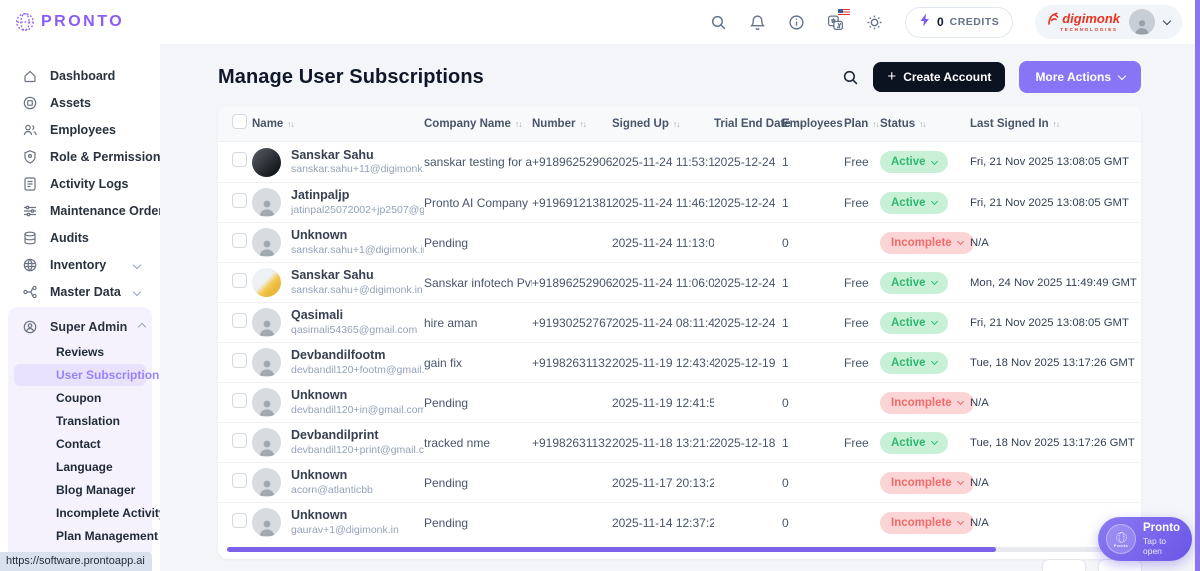 This screenshot has width=1200, height=571. I want to click on sidebar-subitem-translation: Translation, so click(80, 421).